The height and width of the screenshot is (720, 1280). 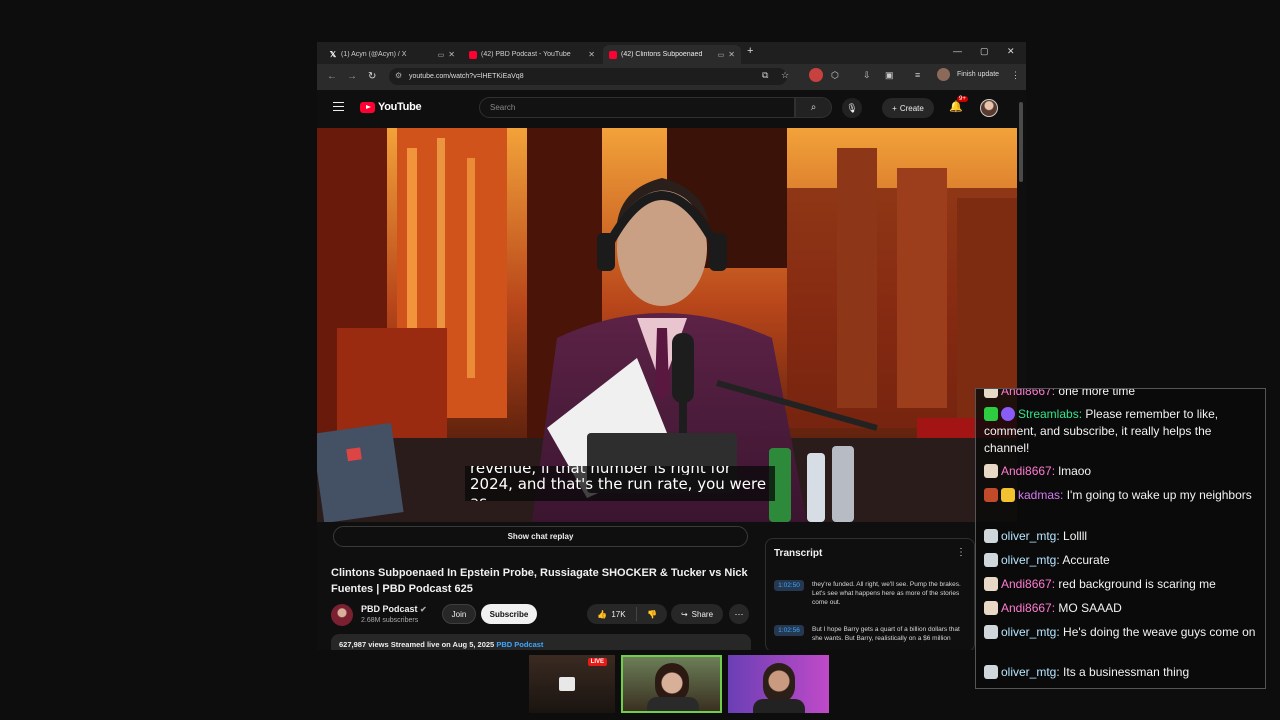 What do you see at coordinates (1086, 560) in the screenshot?
I see `chat-text: Accurate` at bounding box center [1086, 560].